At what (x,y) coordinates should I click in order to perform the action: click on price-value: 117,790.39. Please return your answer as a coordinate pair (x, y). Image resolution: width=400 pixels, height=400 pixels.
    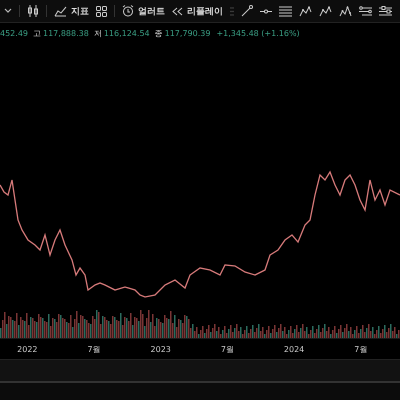
    Looking at the image, I should click on (187, 33).